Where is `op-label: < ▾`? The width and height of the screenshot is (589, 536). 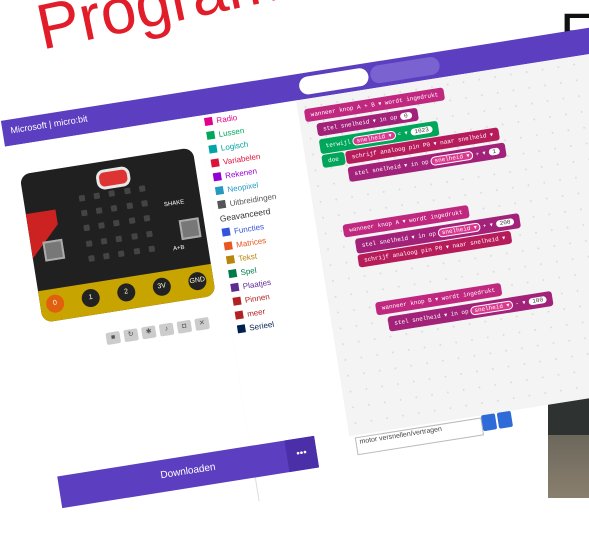
op-label: < ▾ is located at coordinates (402, 133).